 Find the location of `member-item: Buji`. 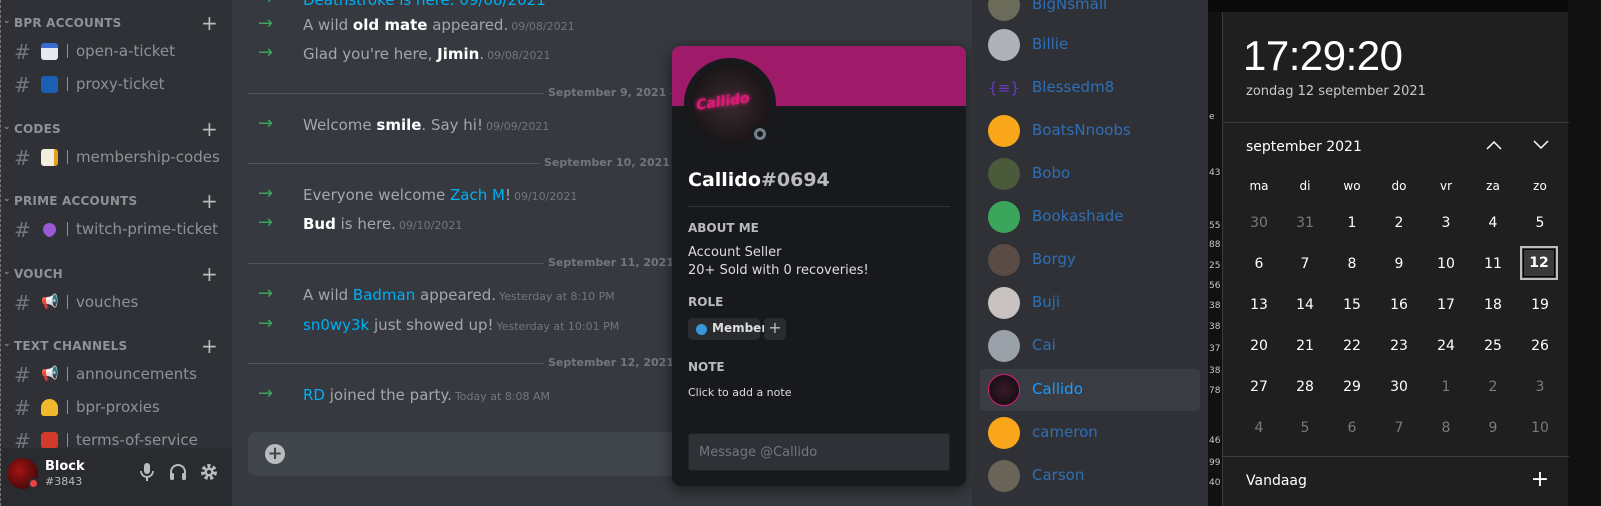

member-item: Buji is located at coordinates (1090, 303).